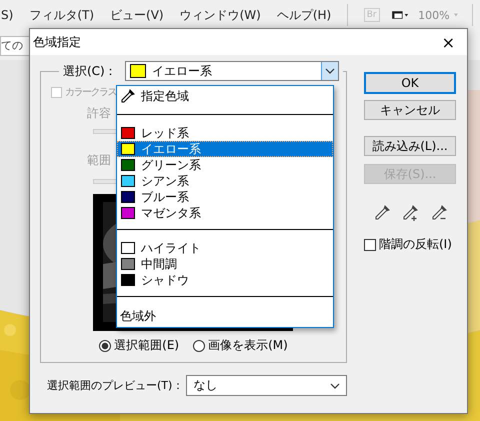  I want to click on menu-item: ウィンドウ(W), so click(220, 15).